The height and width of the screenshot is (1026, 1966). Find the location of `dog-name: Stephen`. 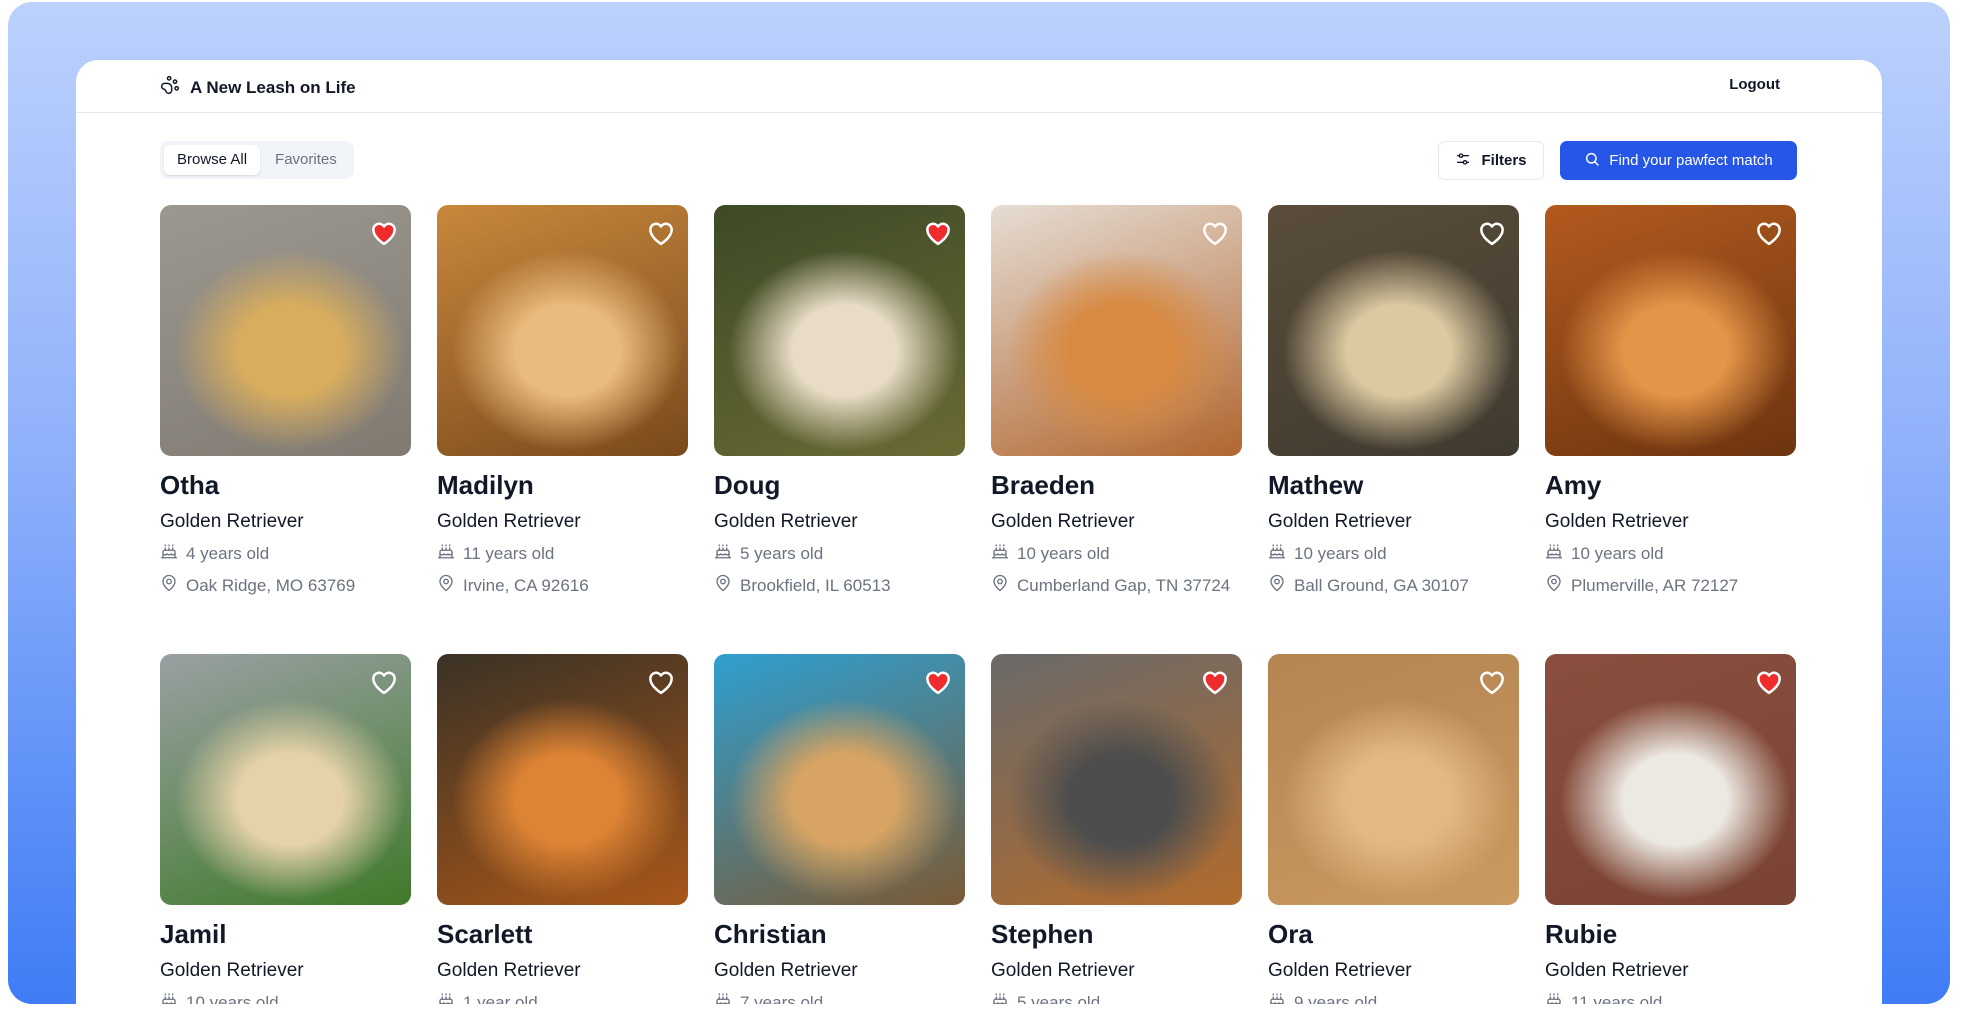

dog-name: Stephen is located at coordinates (1042, 934).